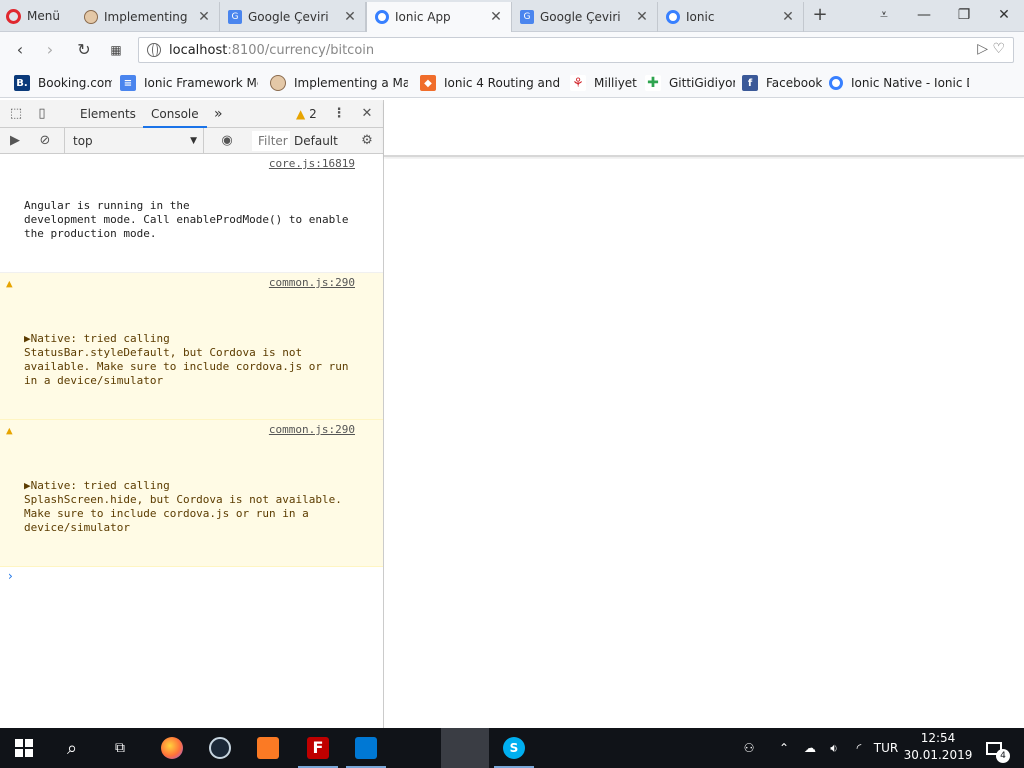 Image resolution: width=1024 pixels, height=768 pixels. I want to click on bookmark-ionic-routing: ◆ Ionic 4 Routing and N, so click(490, 83).